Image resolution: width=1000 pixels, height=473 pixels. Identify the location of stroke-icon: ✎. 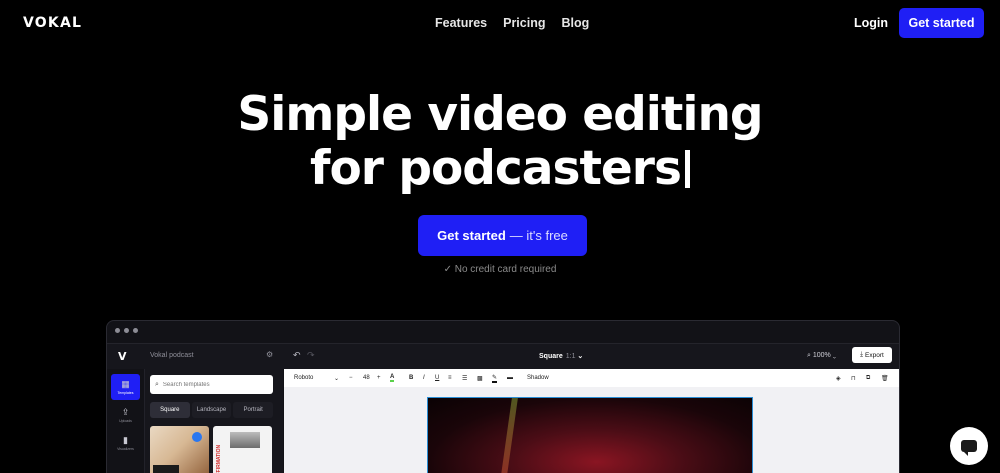
(495, 378).